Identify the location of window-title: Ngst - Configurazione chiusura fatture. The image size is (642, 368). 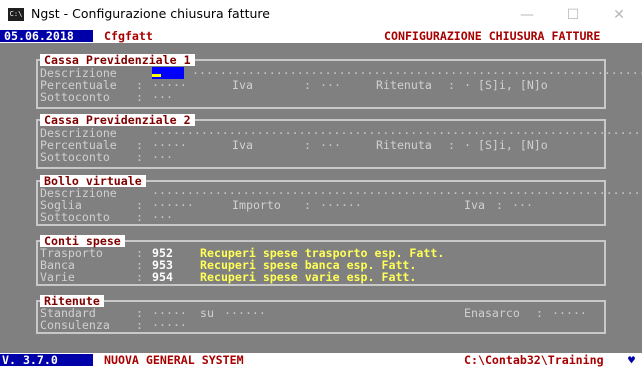
(150, 13).